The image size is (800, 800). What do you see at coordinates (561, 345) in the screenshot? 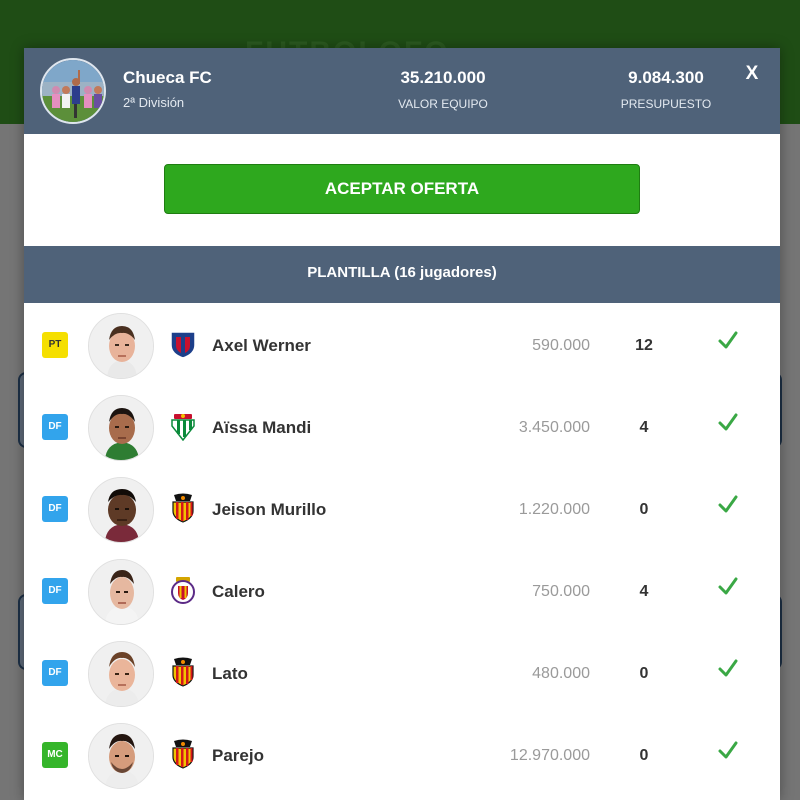
I see `player-price: 590.000` at bounding box center [561, 345].